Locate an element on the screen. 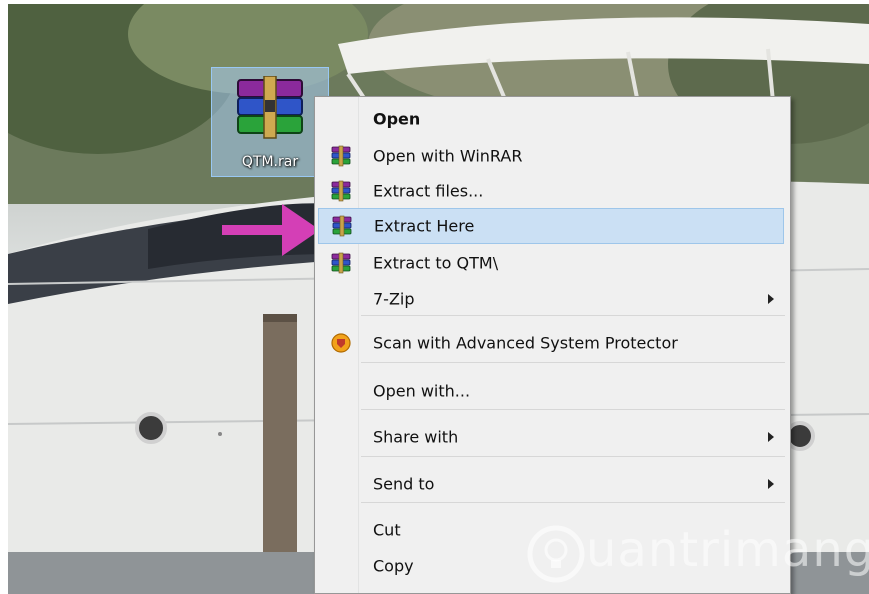 Image resolution: width=869 pixels, height=594 pixels. watermark: uantrimang is located at coordinates (694, 554).